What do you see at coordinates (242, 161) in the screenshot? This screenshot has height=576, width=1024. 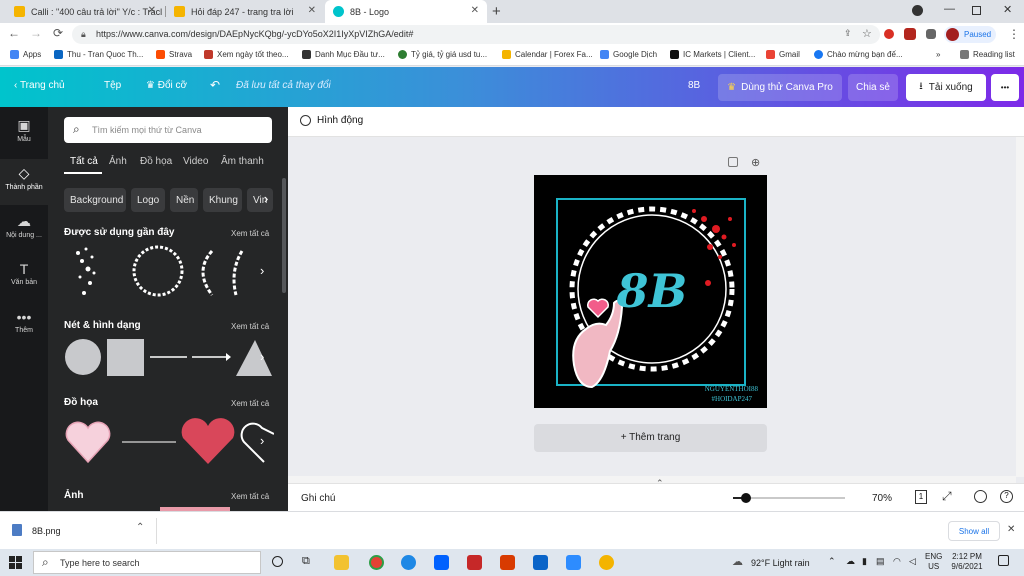 I see `tab-audio: Âm thanh` at bounding box center [242, 161].